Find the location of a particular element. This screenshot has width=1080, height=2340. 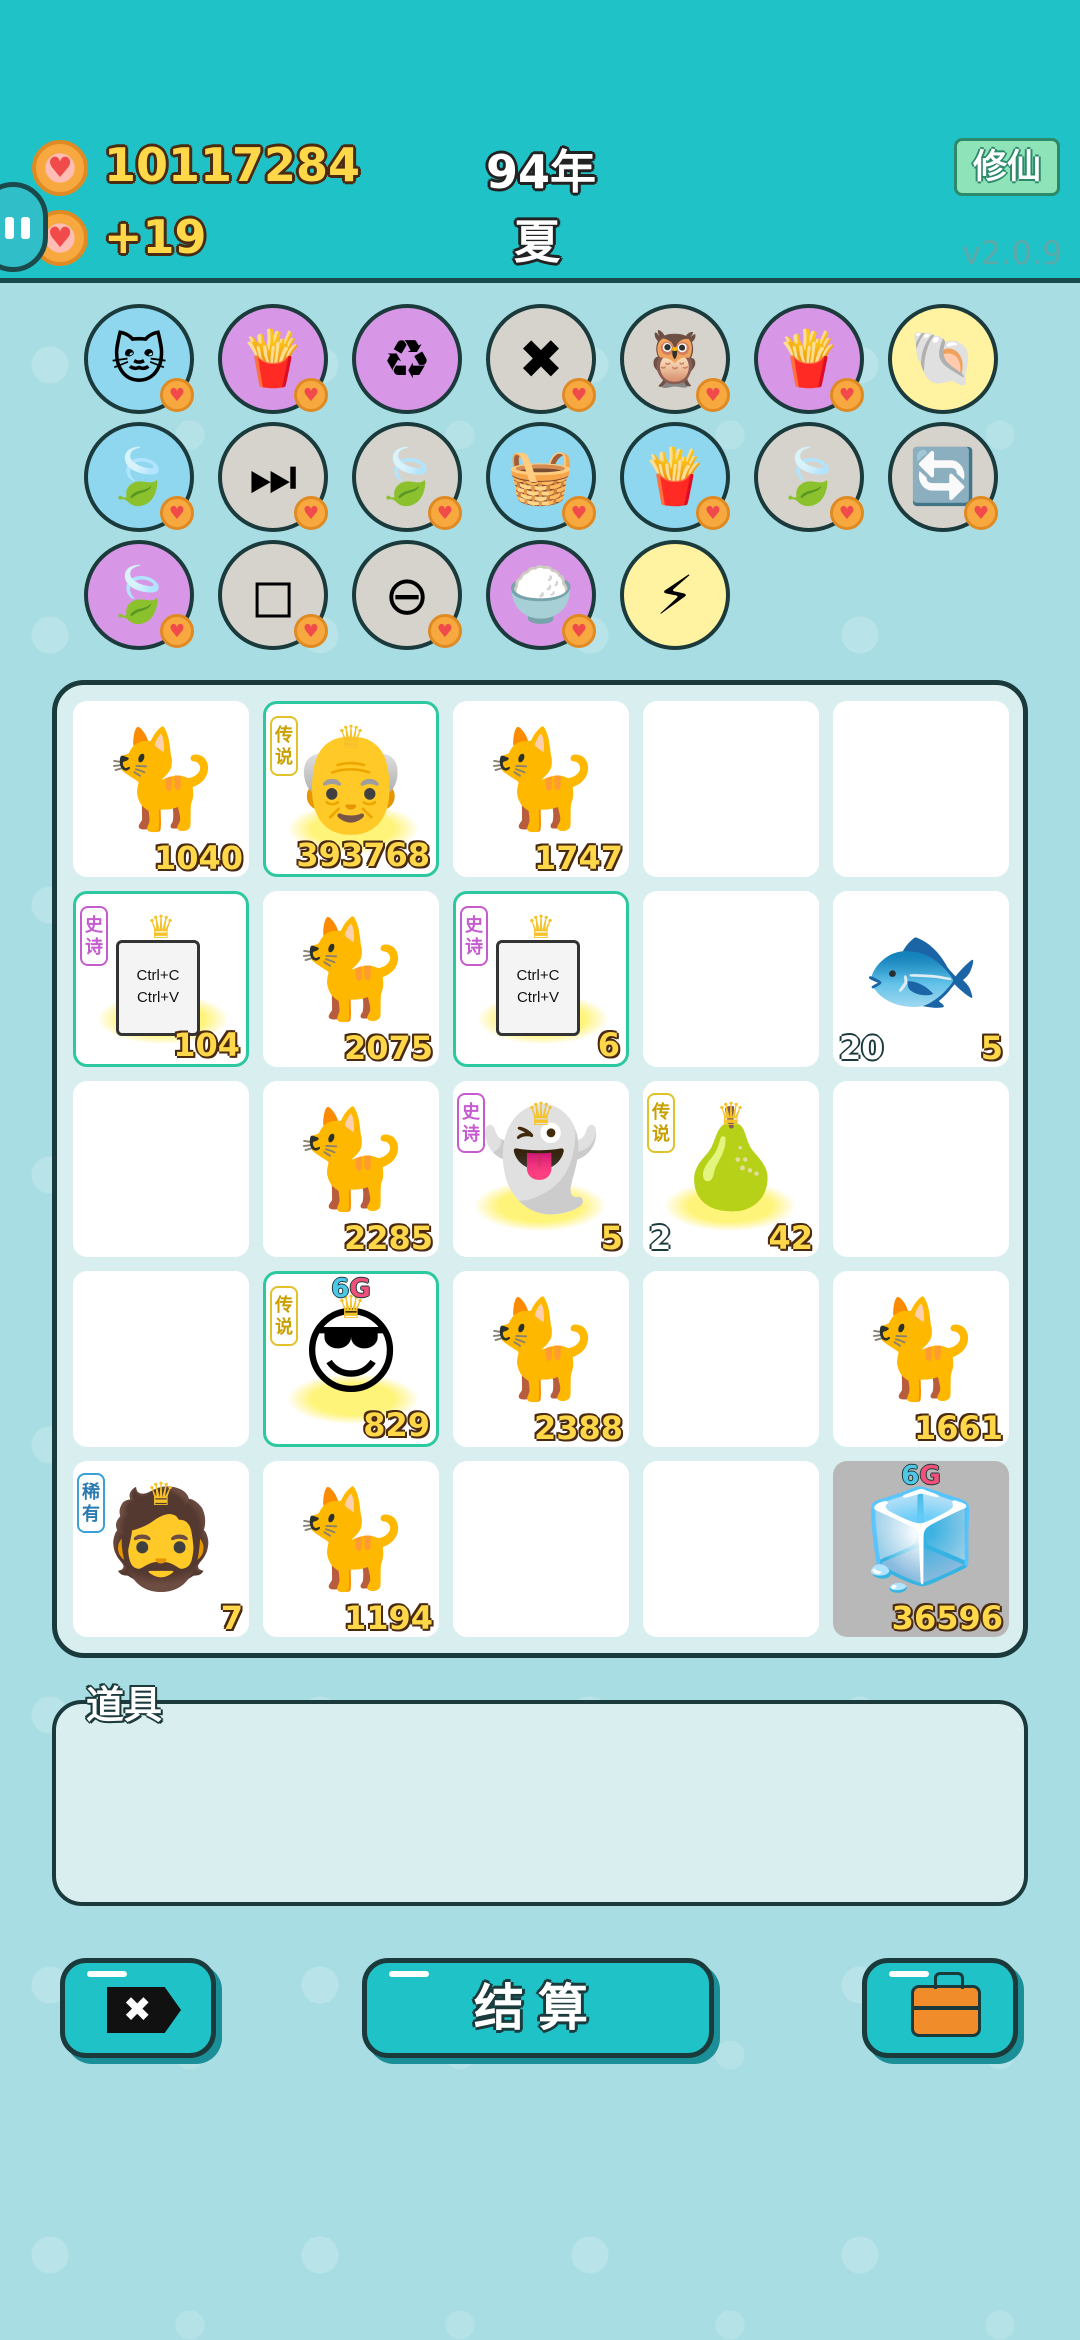

skip-icon: ⏭ ♥ is located at coordinates (273, 477).